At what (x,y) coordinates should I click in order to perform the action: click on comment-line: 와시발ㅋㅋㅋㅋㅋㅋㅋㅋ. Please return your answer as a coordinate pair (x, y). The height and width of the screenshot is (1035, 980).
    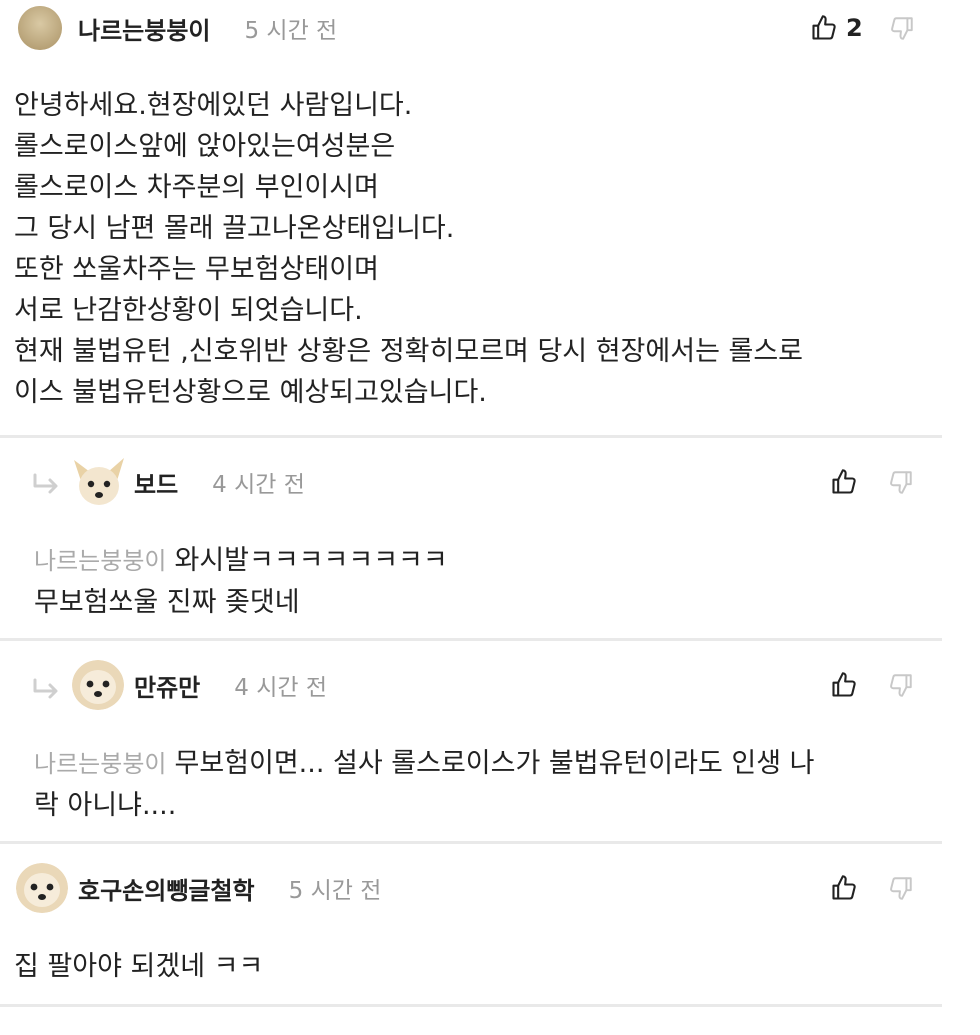
    Looking at the image, I should click on (311, 560).